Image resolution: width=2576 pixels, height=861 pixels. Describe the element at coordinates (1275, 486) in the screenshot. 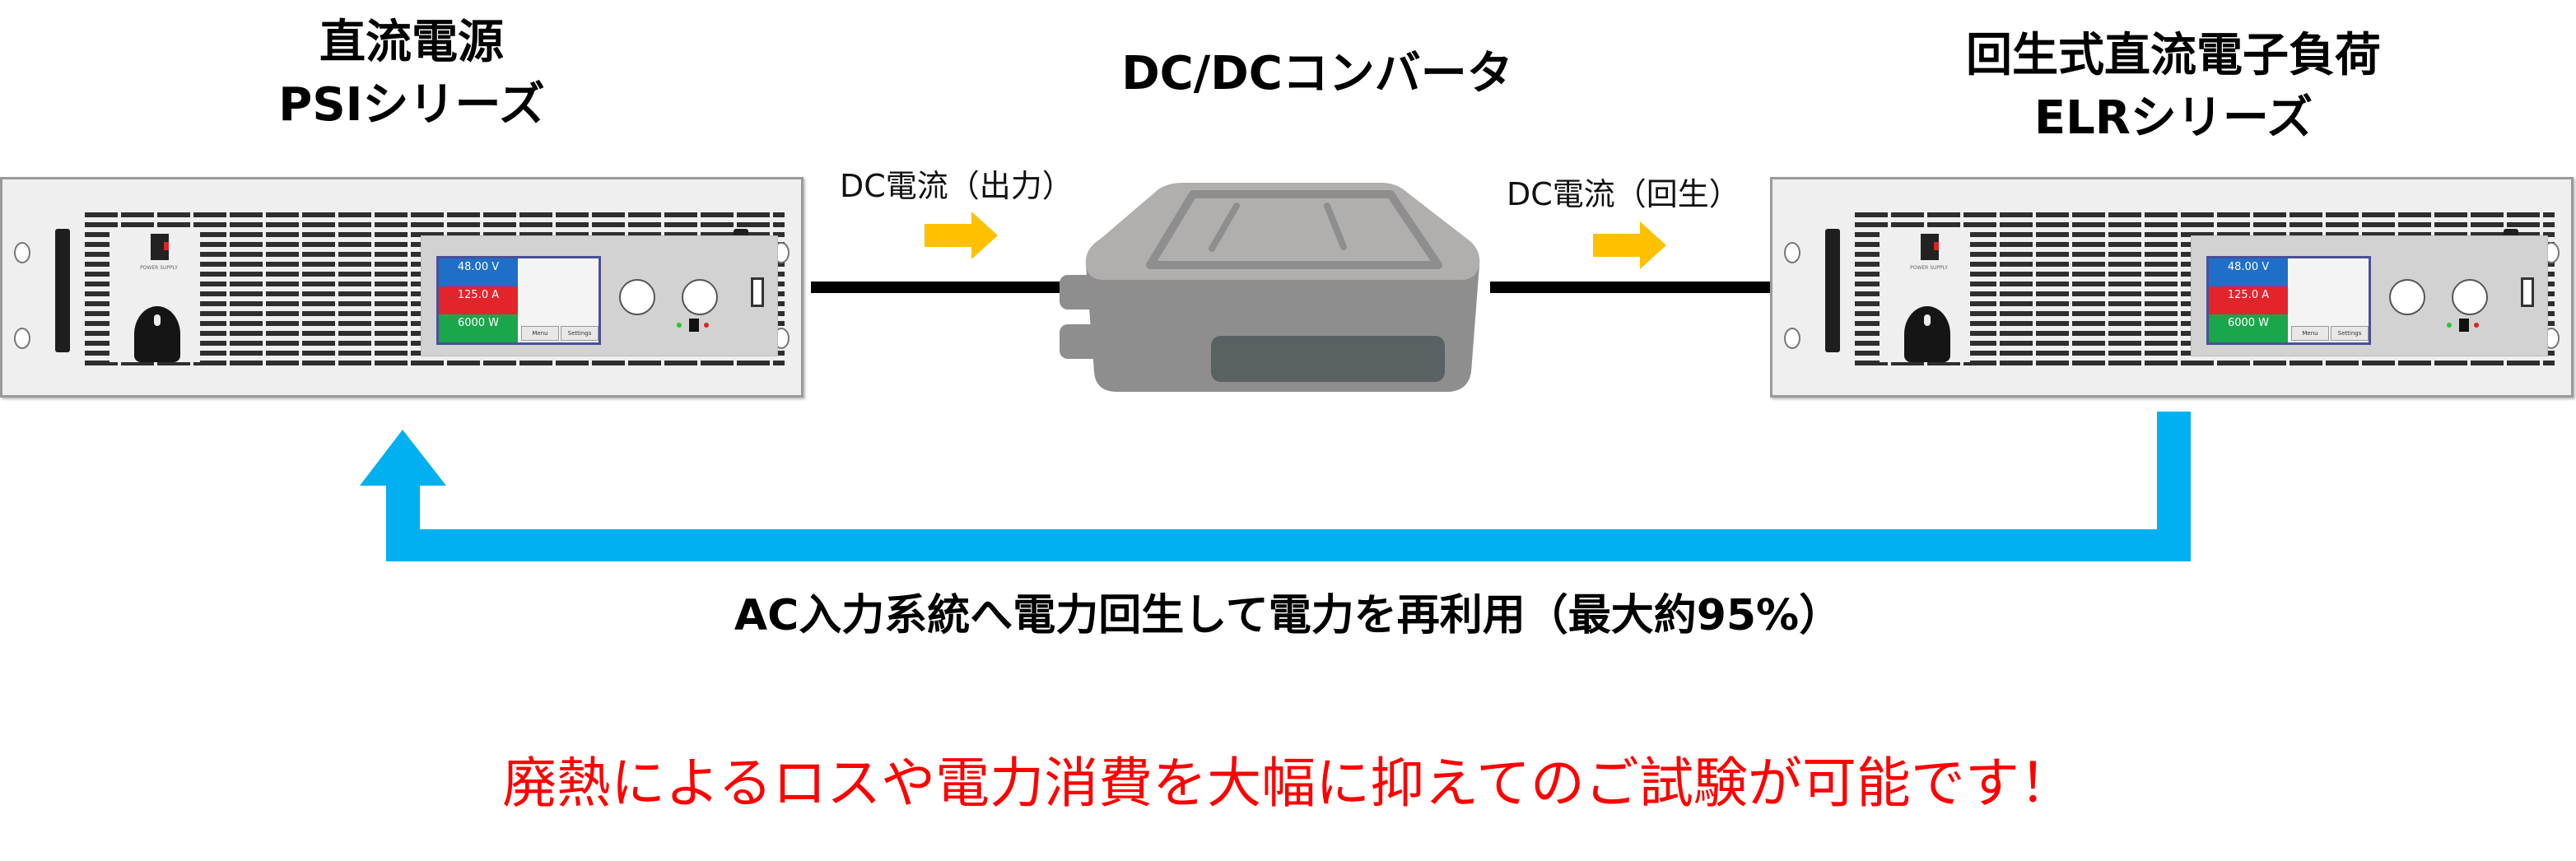

I see `regen-return-arrow-icon` at that location.